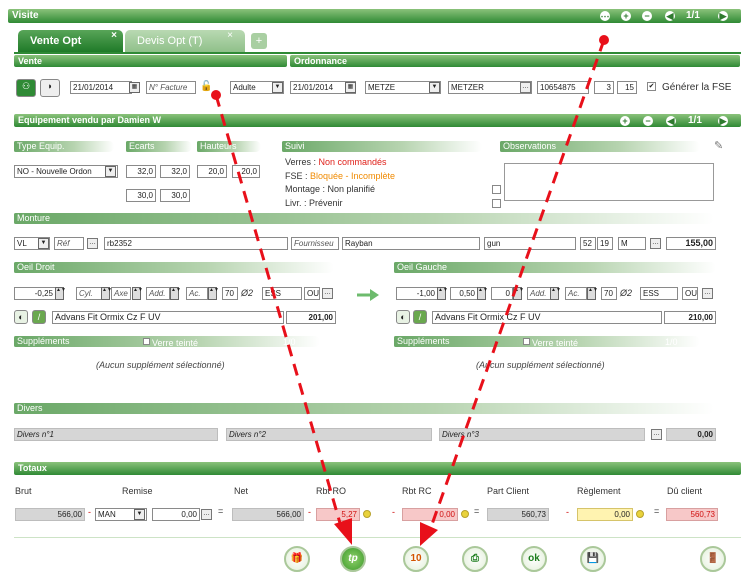 The image size is (756, 577). I want to click on annotation-arrow-line, so click(279, 312).